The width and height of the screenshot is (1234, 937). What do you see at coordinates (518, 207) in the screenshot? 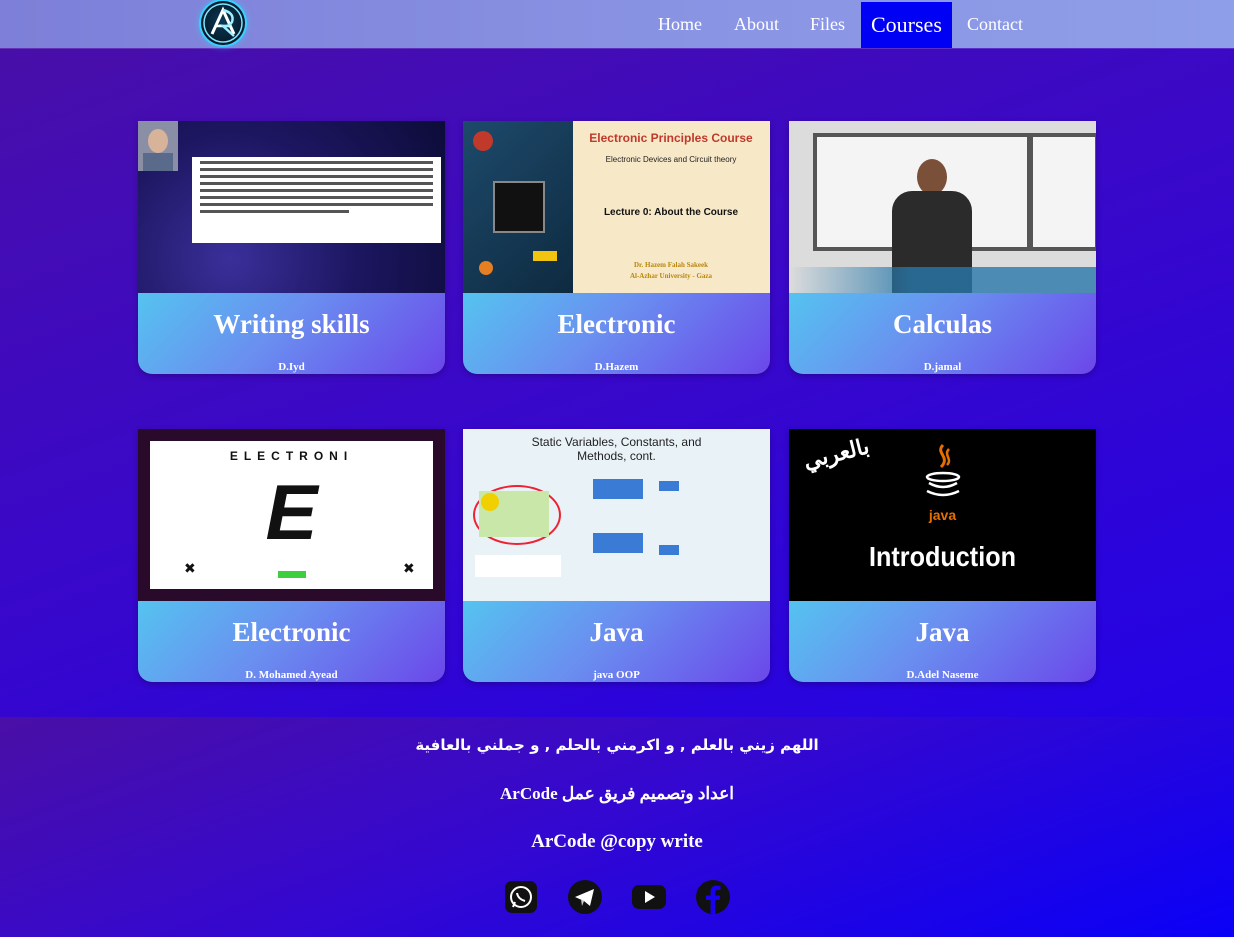
I see `circuit-board-image` at bounding box center [518, 207].